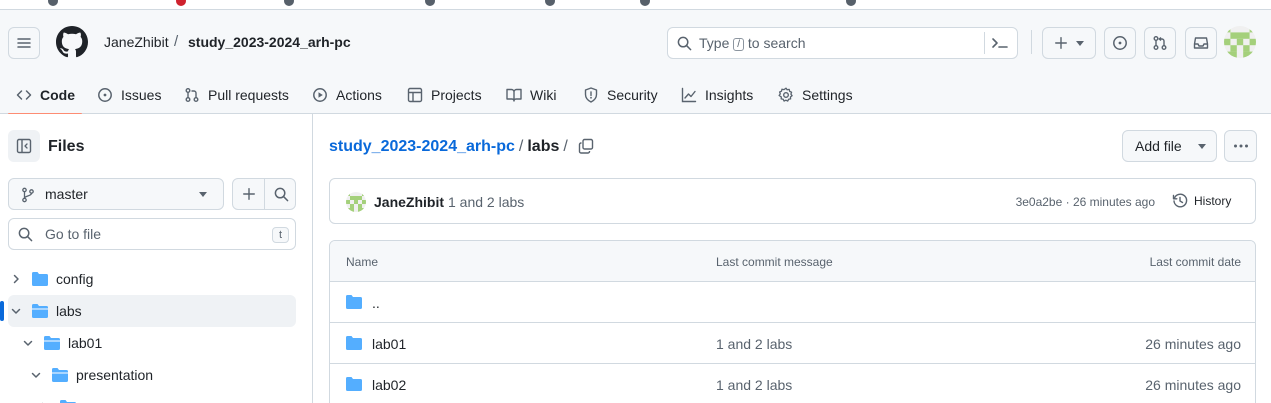 This screenshot has width=1271, height=403. I want to click on column-header-name: Name, so click(362, 262).